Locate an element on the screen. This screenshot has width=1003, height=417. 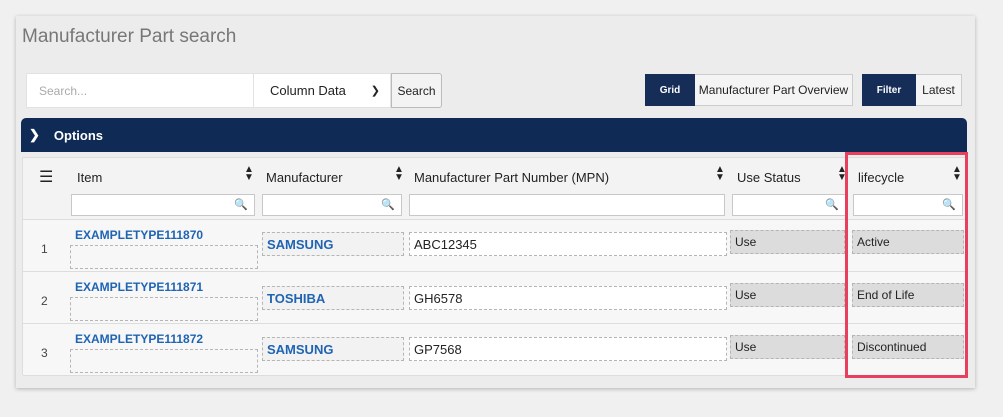
column-header-item: Item is located at coordinates (89, 177).